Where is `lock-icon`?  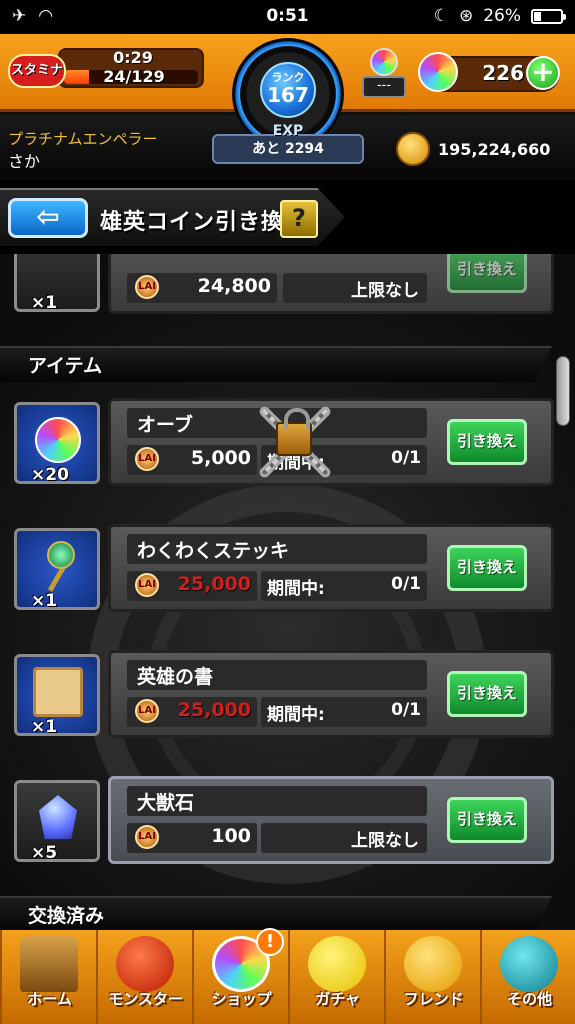
lock-icon is located at coordinates (294, 442).